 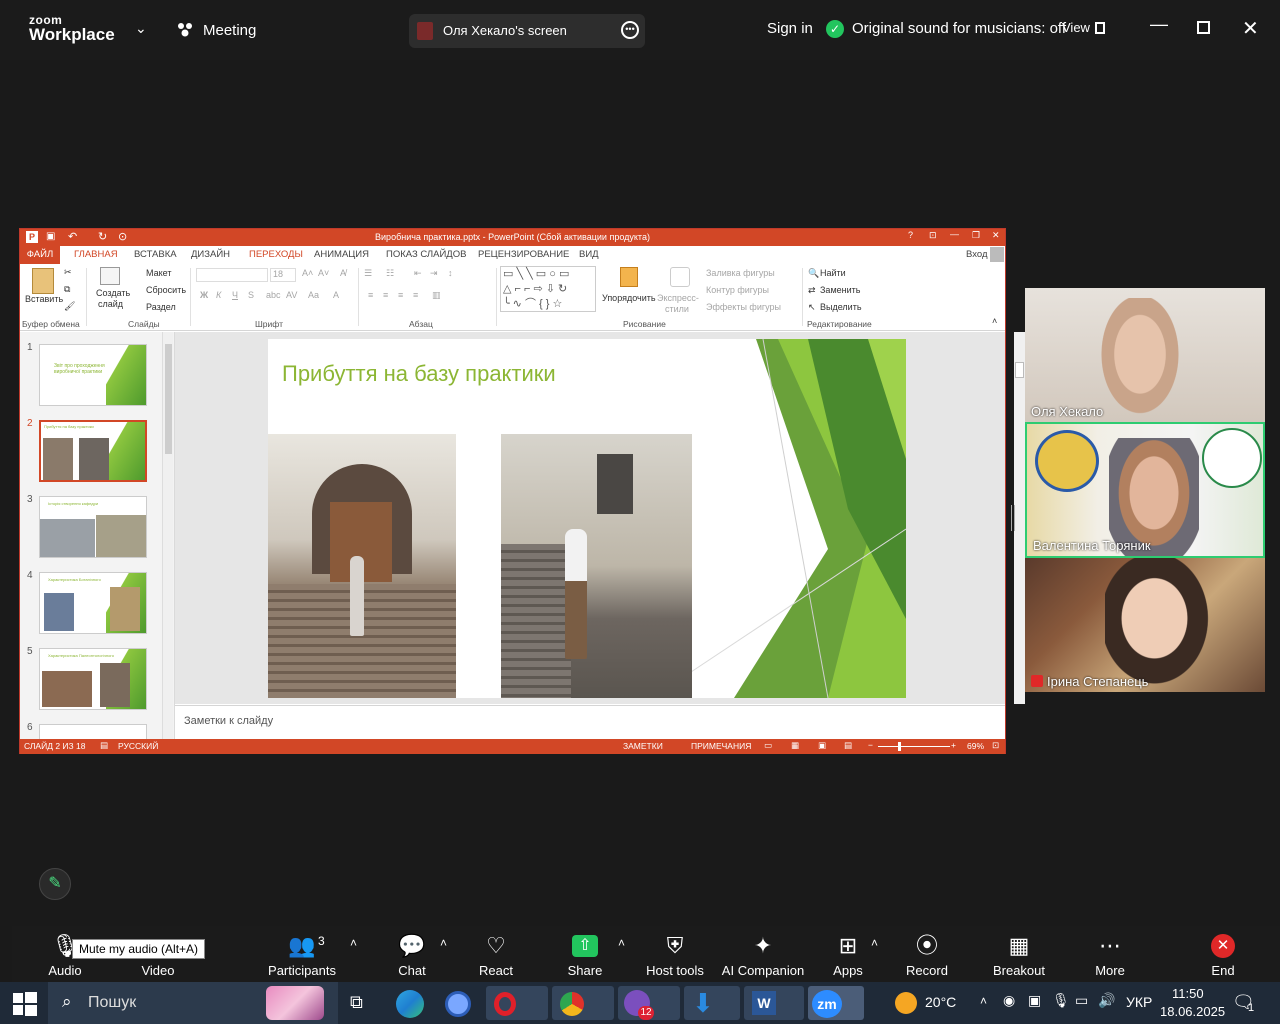 What do you see at coordinates (721, 746) in the screenshot?
I see `comments-toggle: ПРИМЕЧАНИЯ` at bounding box center [721, 746].